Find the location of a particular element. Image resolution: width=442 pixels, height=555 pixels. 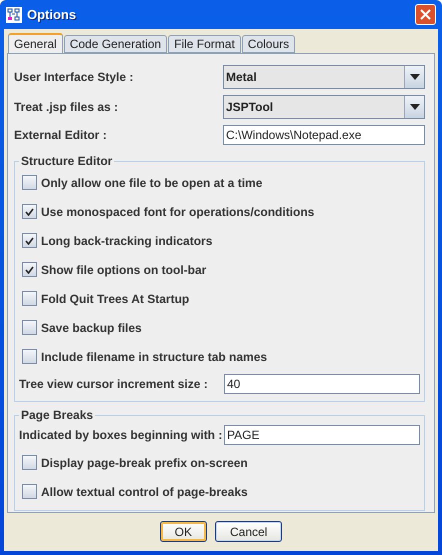

checkbox: Use monospaced font for operations/conditions is located at coordinates (219, 211).